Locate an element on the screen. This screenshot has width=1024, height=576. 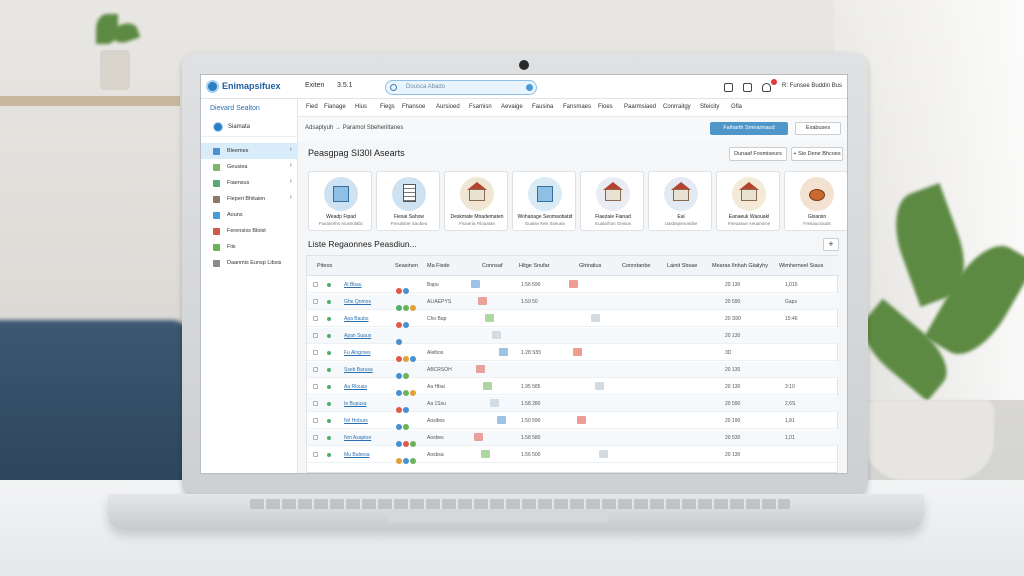
column-header: Conrstanbe is located at coordinates (636, 266).